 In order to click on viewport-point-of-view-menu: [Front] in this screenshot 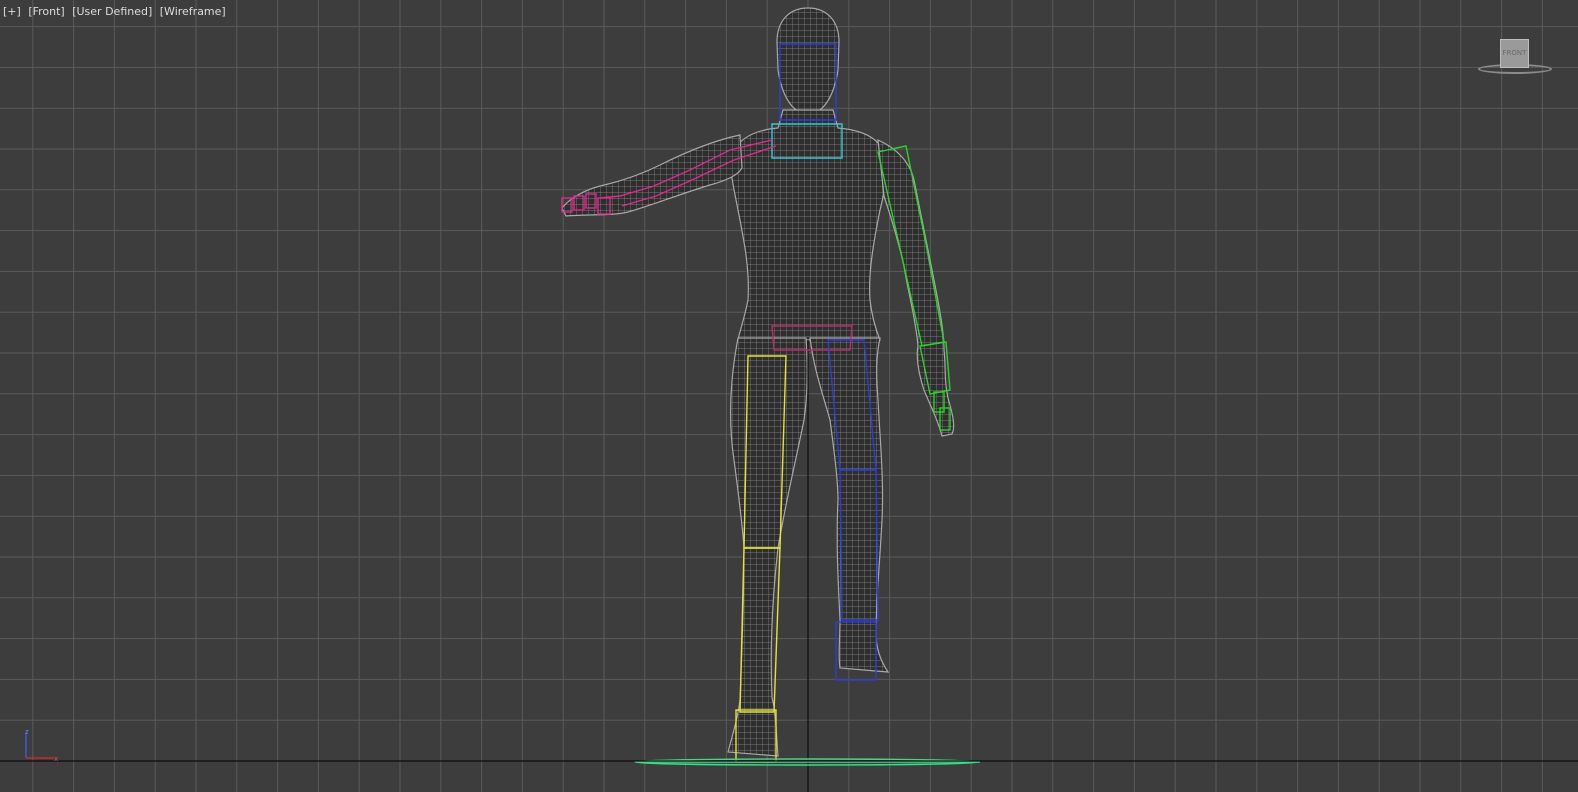, I will do `click(46, 11)`.